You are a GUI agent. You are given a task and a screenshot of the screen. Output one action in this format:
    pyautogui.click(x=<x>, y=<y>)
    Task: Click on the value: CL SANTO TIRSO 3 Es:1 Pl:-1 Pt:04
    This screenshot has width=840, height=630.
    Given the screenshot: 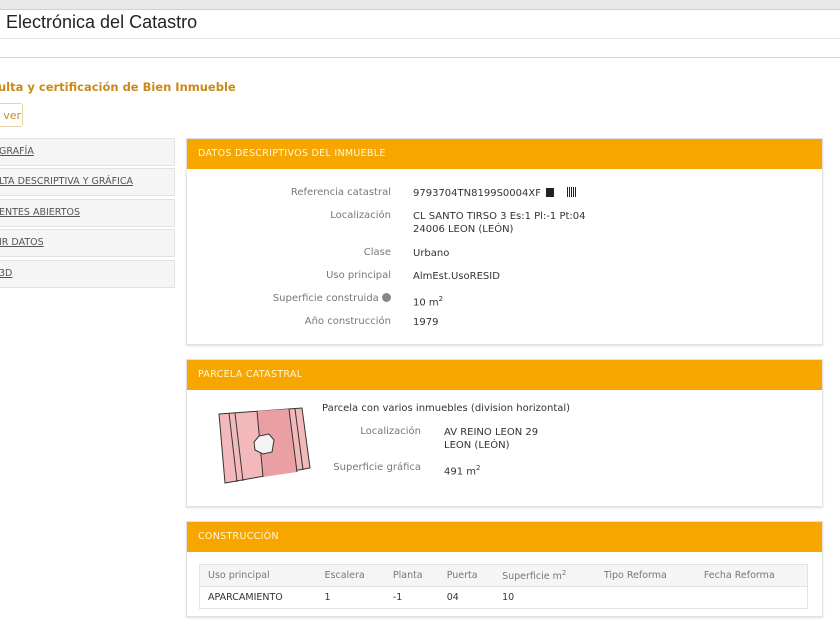 What is the action you would take?
    pyautogui.click(x=499, y=216)
    